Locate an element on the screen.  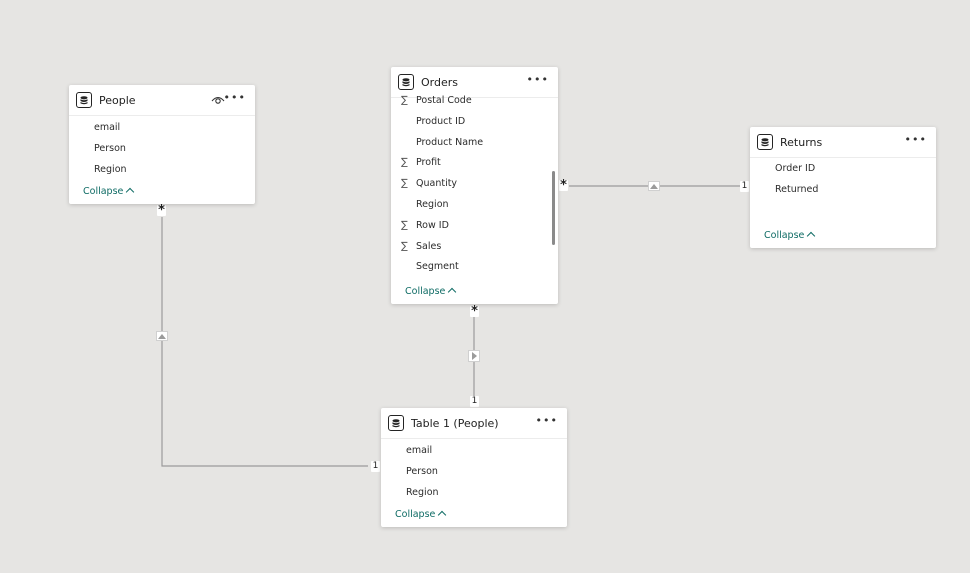
table-card-people: People ••• email Person Region Collapse is located at coordinates (162, 144).